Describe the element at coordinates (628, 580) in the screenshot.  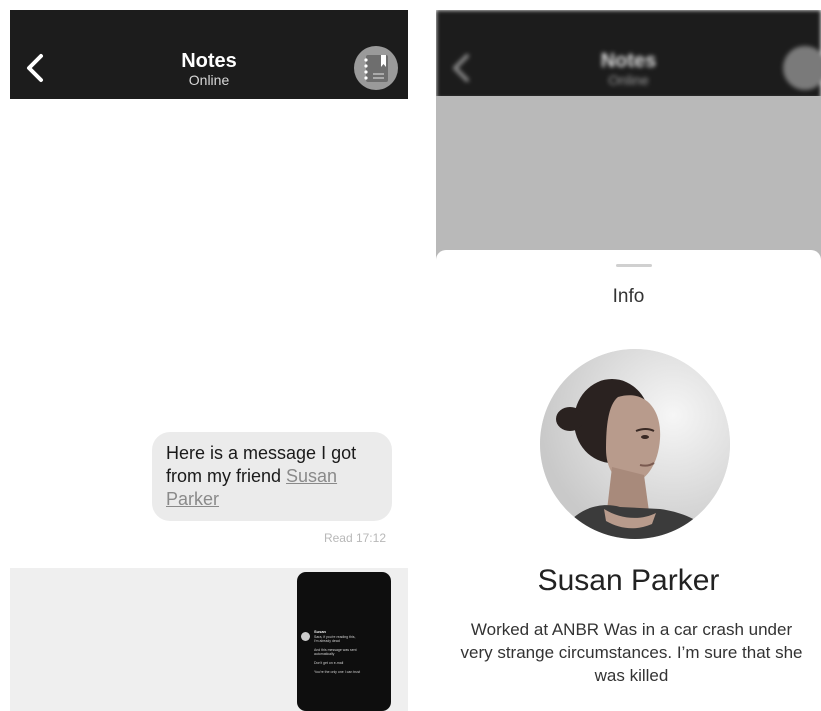
I see `contact-name: Susan Parker` at that location.